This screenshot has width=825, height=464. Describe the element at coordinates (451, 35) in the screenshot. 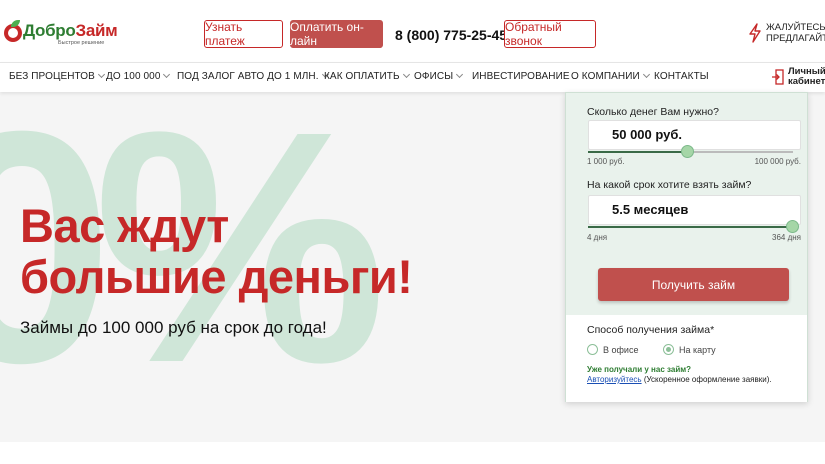

I see `phone-number: 8 (800) 775-25-45` at that location.